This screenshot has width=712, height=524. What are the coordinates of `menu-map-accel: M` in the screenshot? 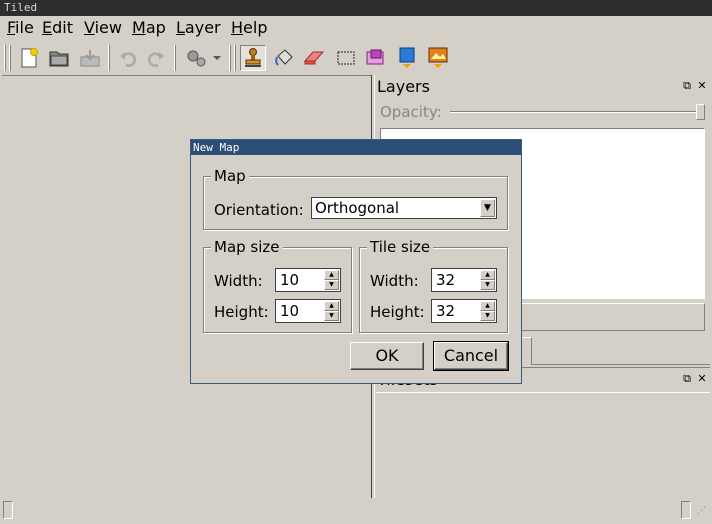 It's located at (139, 27).